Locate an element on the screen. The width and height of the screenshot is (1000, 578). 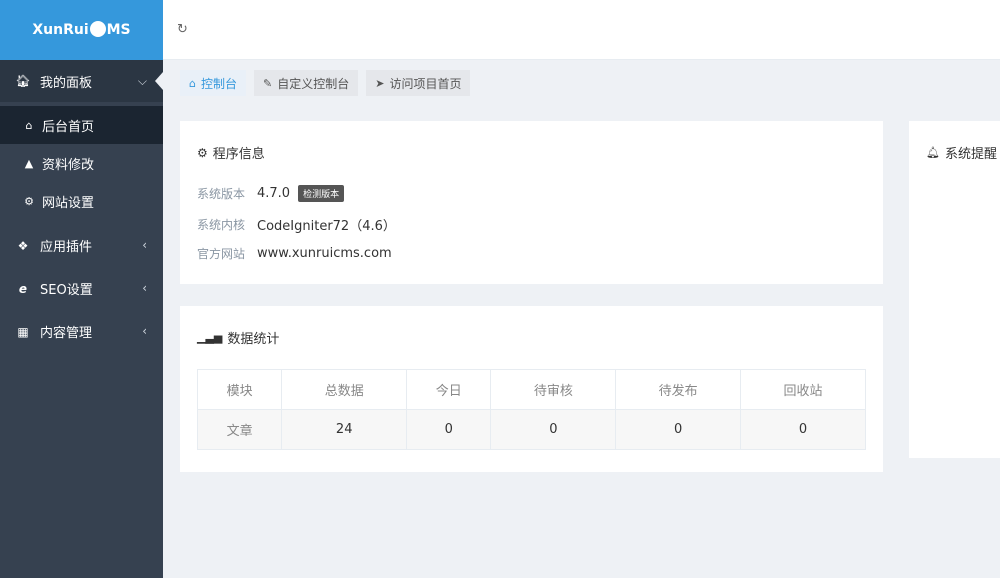
panel-title: ▁▃▅ 数据统计 is located at coordinates (238, 337).